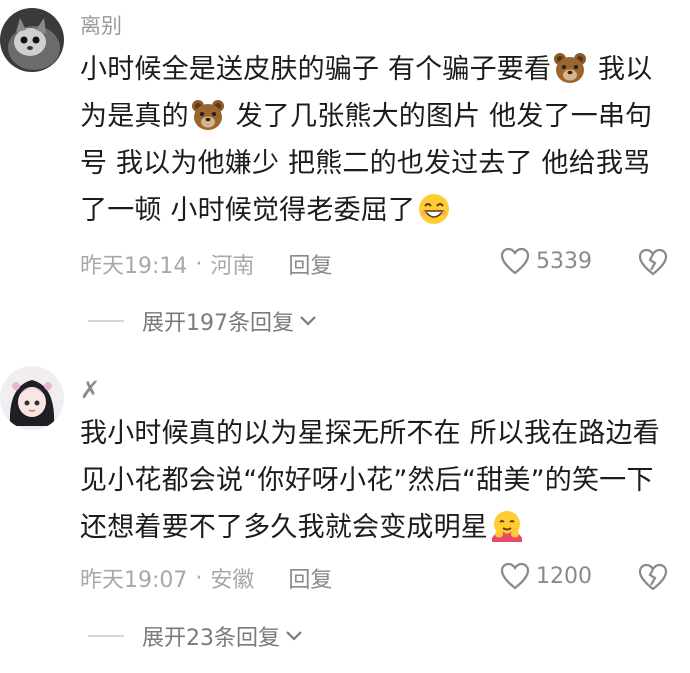 This screenshot has width=690, height=673. What do you see at coordinates (564, 576) in the screenshot?
I see `like-count: 1200` at bounding box center [564, 576].